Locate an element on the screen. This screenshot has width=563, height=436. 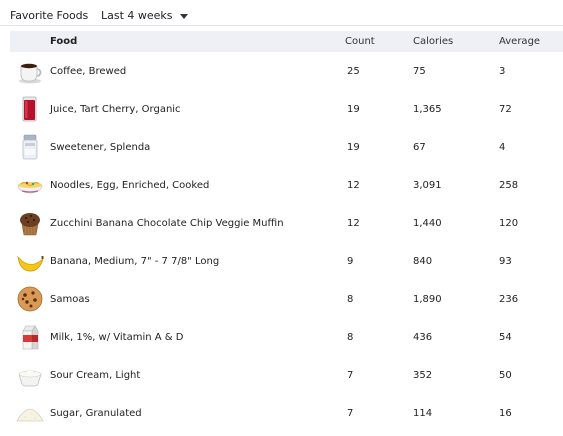
food-count: 25 is located at coordinates (353, 71).